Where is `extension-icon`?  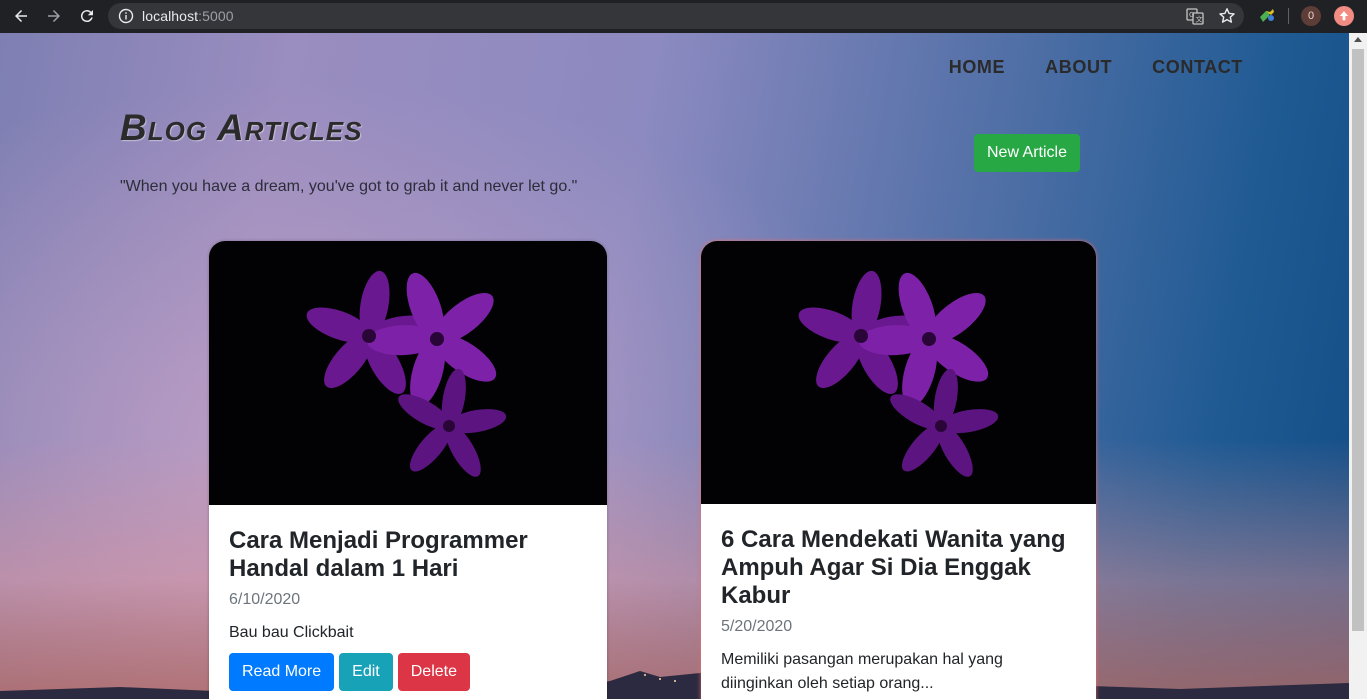
extension-icon is located at coordinates (1267, 16).